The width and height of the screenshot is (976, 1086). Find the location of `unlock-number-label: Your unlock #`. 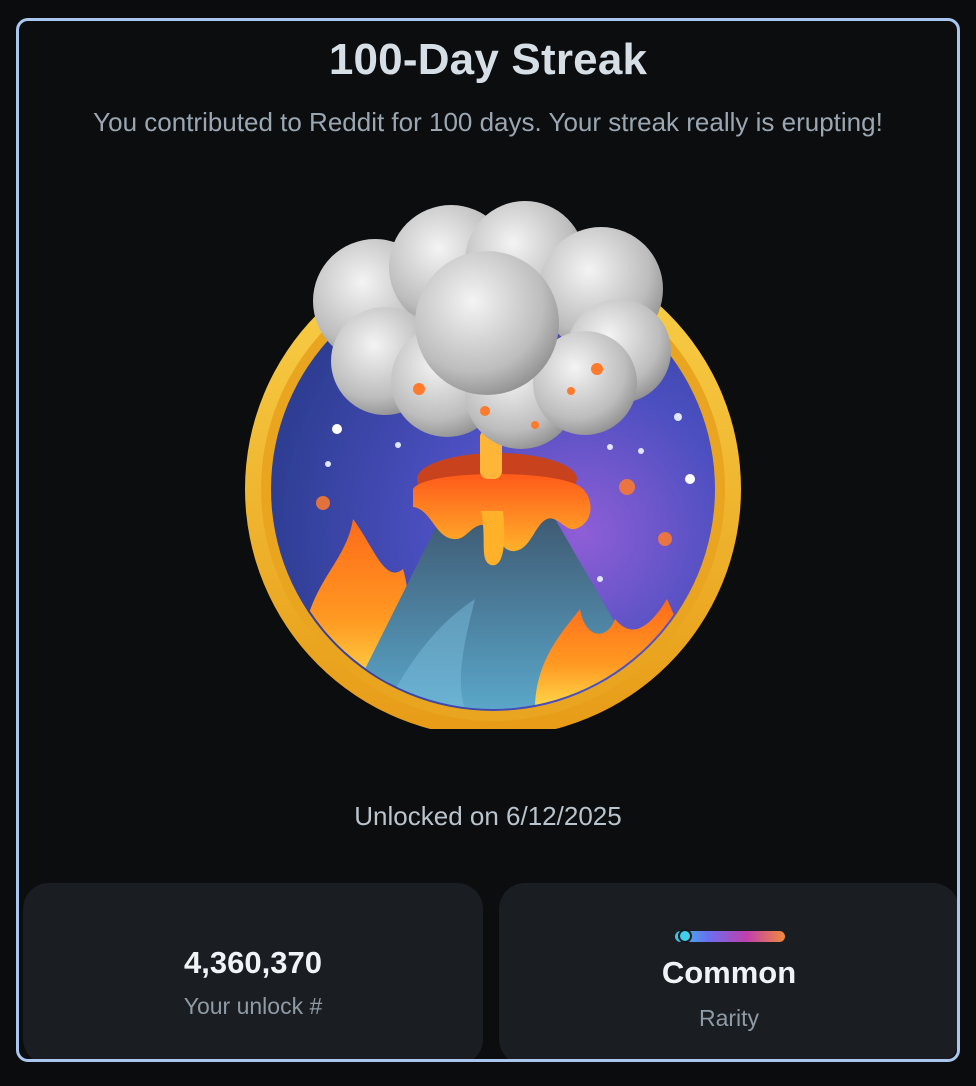

unlock-number-label: Your unlock # is located at coordinates (253, 1006).